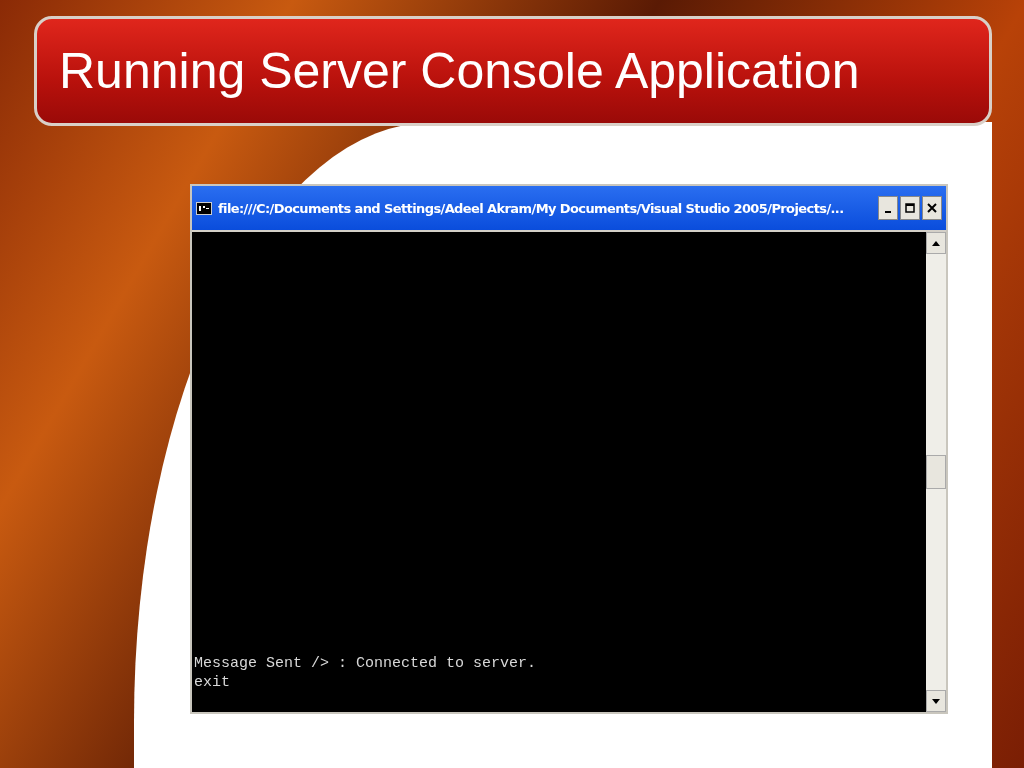 The width and height of the screenshot is (1024, 768). Describe the element at coordinates (212, 682) in the screenshot. I see `console-line: exit` at that location.